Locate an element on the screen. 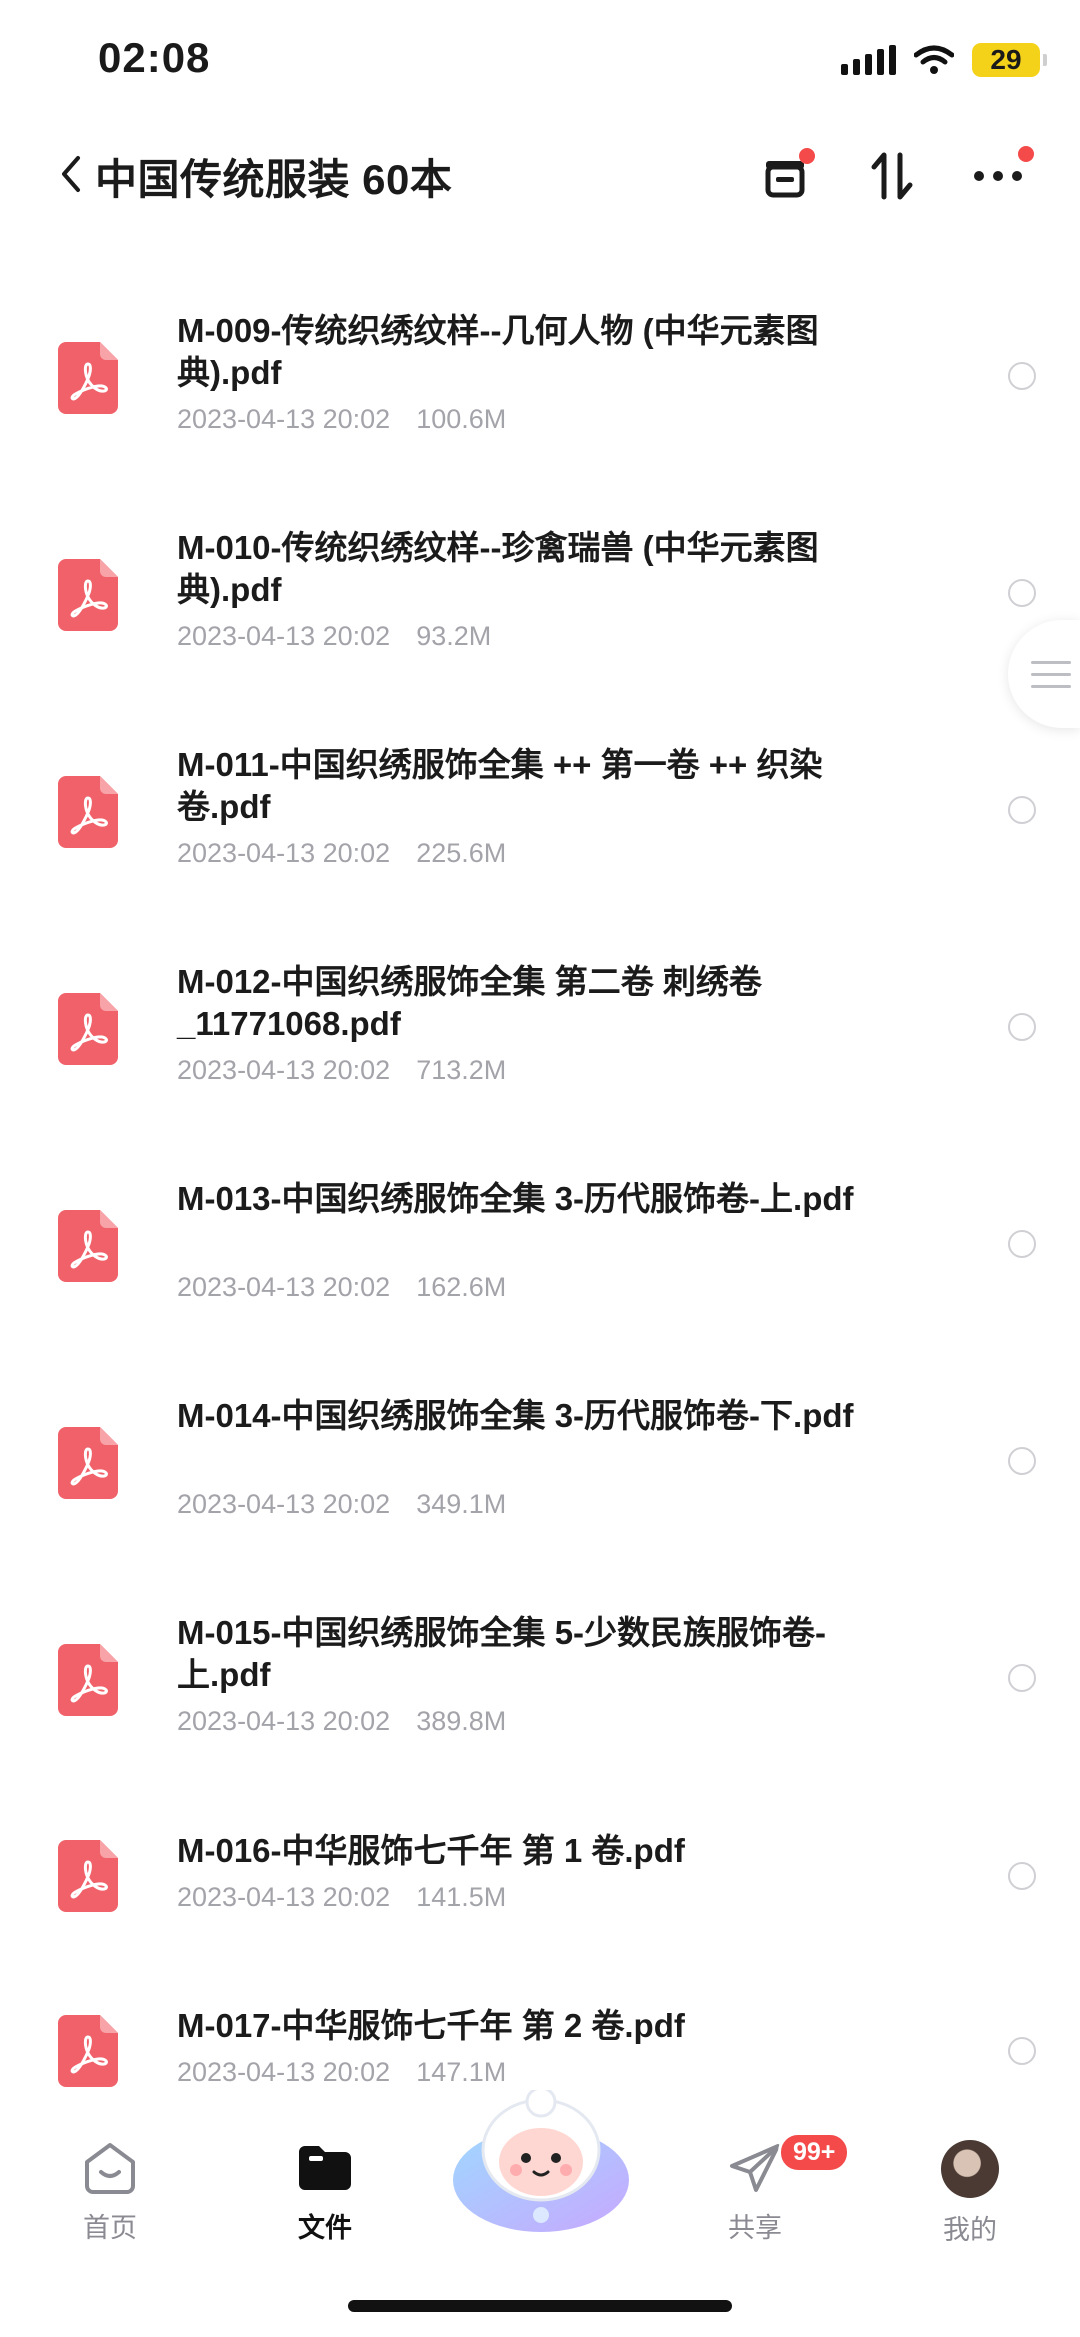 This screenshot has width=1080, height=2337. file-size: 349.1M is located at coordinates (461, 1504).